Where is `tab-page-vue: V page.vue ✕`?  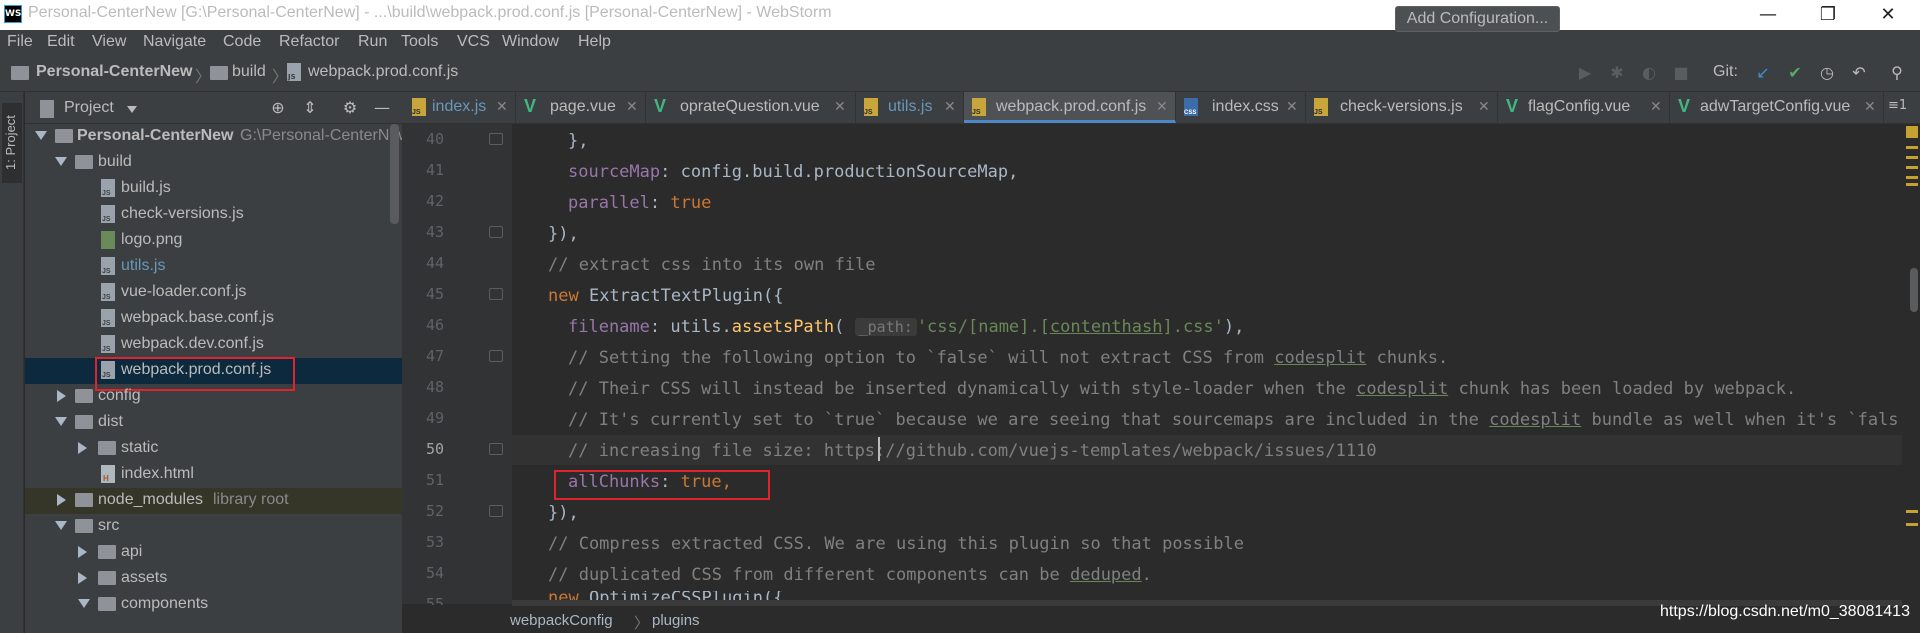 tab-page-vue: V page.vue ✕ is located at coordinates (581, 107).